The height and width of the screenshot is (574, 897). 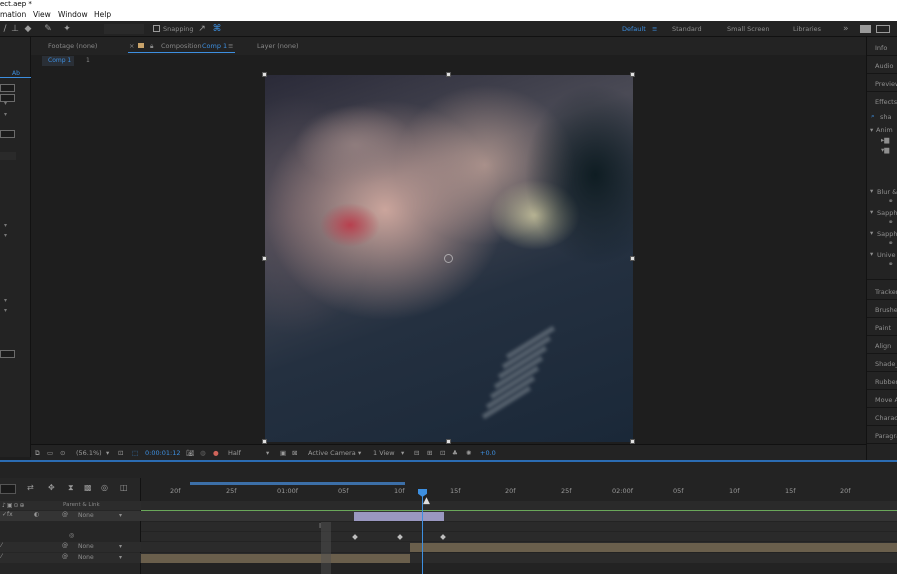 I want to click on effects-search-field: sha, so click(x=886, y=117).